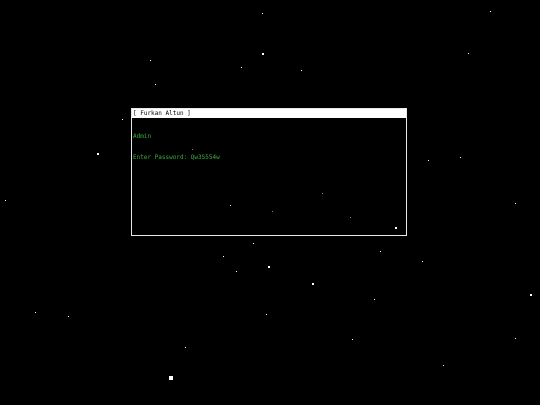 Image resolution: width=540 pixels, height=405 pixels. What do you see at coordinates (142, 136) in the screenshot?
I see `terminal-line-username: Admin` at bounding box center [142, 136].